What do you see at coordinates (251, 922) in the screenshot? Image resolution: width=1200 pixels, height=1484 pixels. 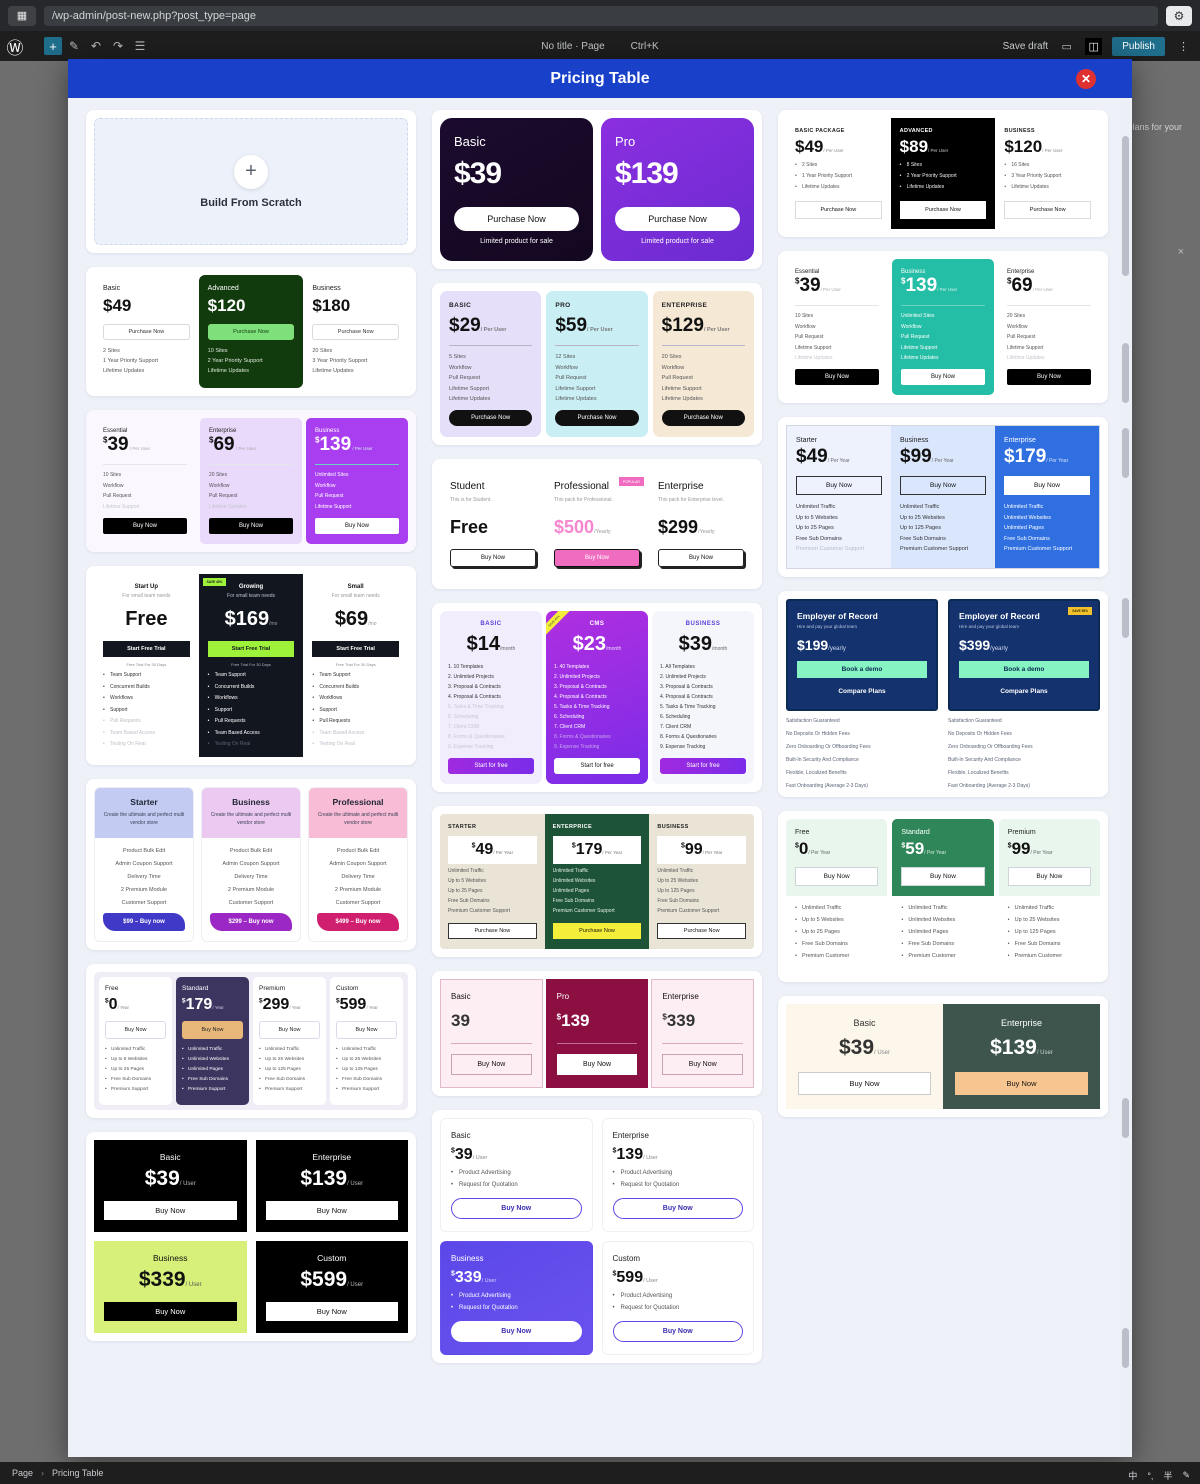 I see `buy-button: $299 – Buy now` at bounding box center [251, 922].